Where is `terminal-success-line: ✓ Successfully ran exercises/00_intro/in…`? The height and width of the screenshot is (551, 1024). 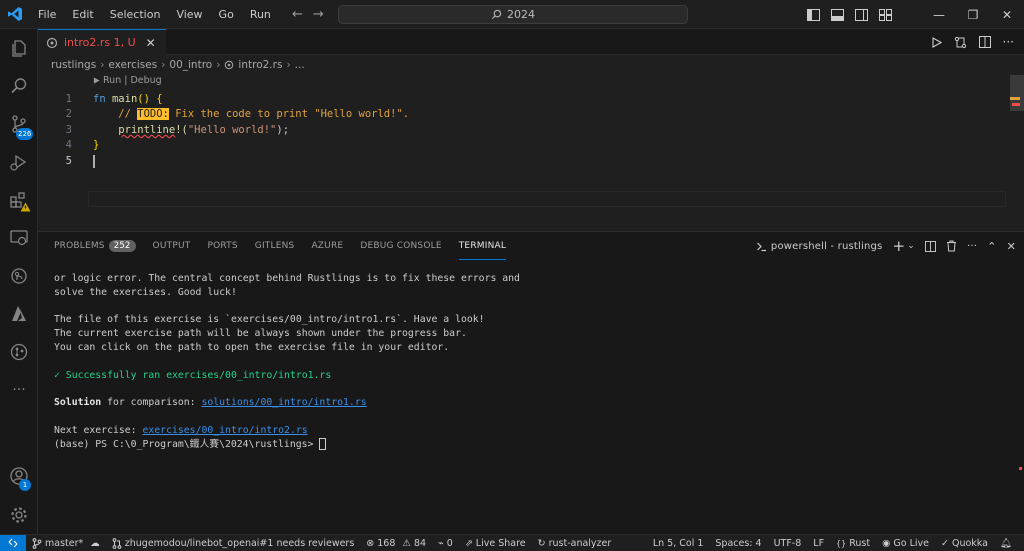
terminal-success-line: ✓ Successfully ran exercises/00_intro/in… is located at coordinates (193, 375).